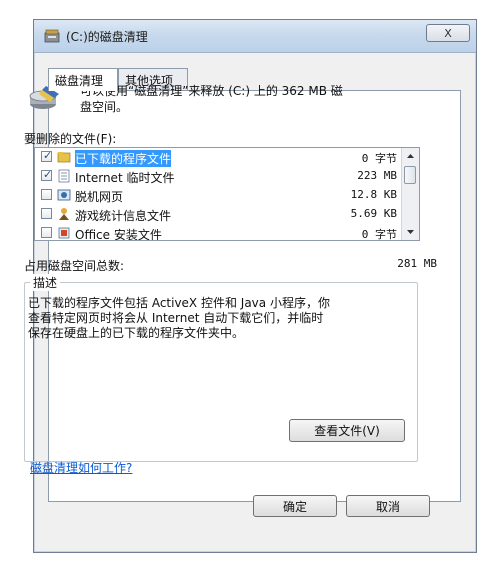  What do you see at coordinates (64, 214) in the screenshot?
I see `game-stats-icon` at bounding box center [64, 214].